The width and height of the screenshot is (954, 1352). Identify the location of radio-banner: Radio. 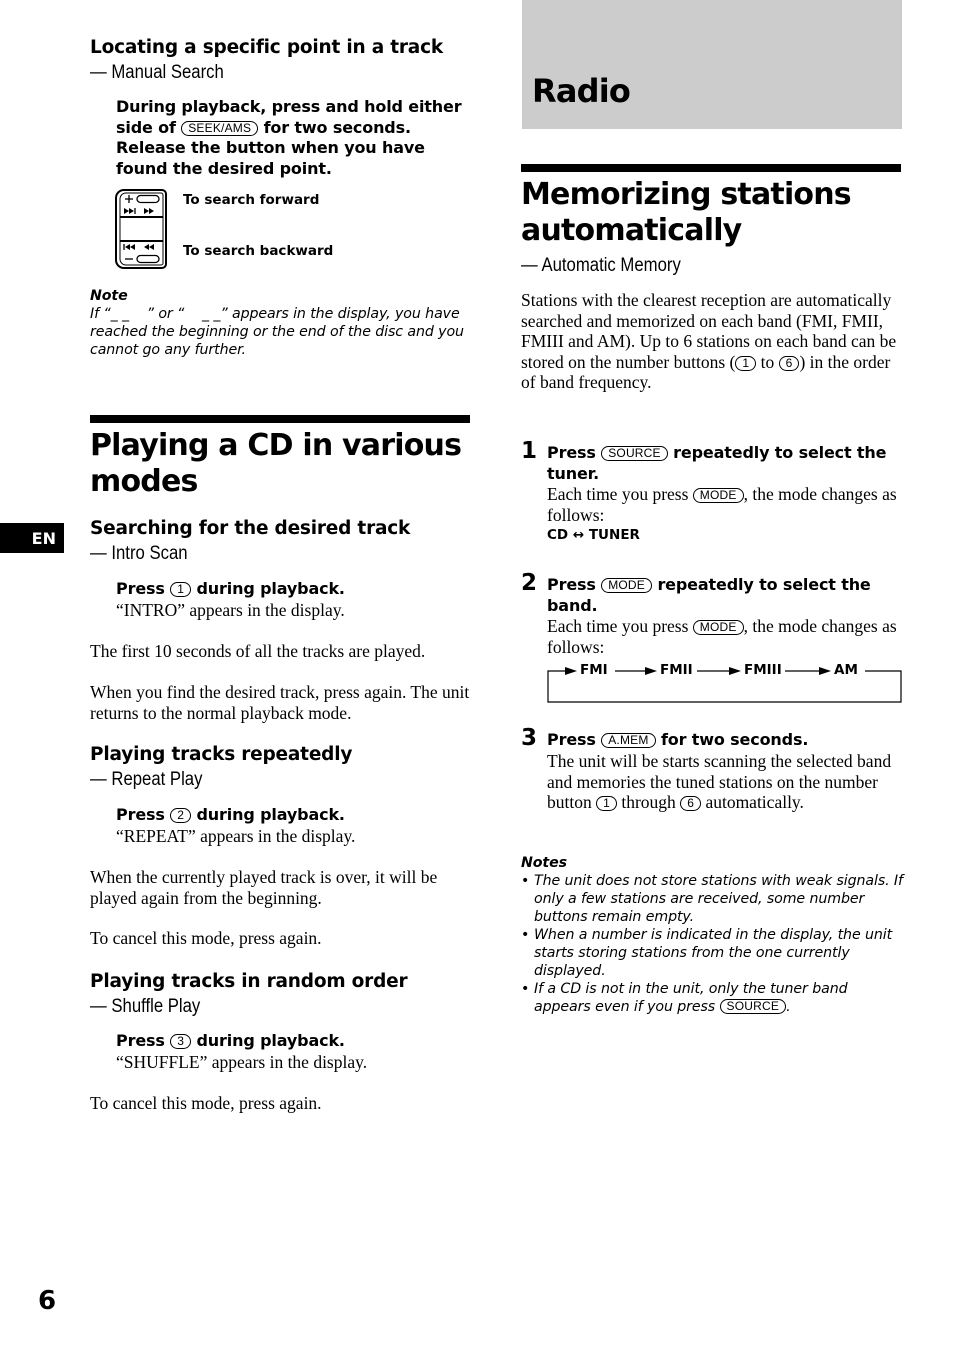
(712, 64).